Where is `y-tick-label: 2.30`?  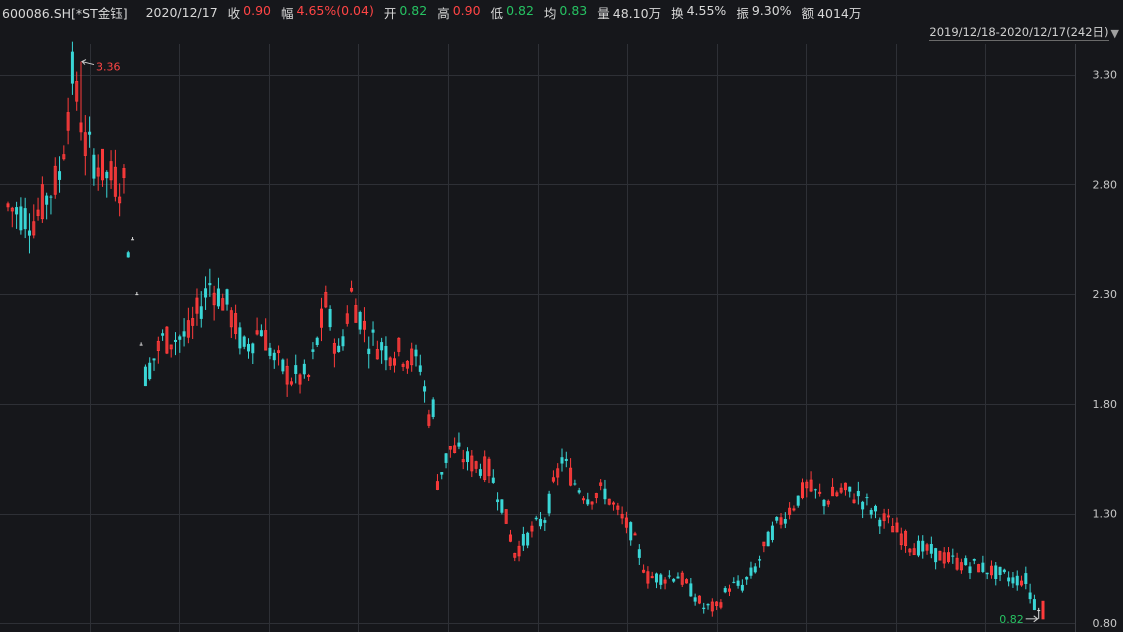 y-tick-label: 2.30 is located at coordinates (1105, 294).